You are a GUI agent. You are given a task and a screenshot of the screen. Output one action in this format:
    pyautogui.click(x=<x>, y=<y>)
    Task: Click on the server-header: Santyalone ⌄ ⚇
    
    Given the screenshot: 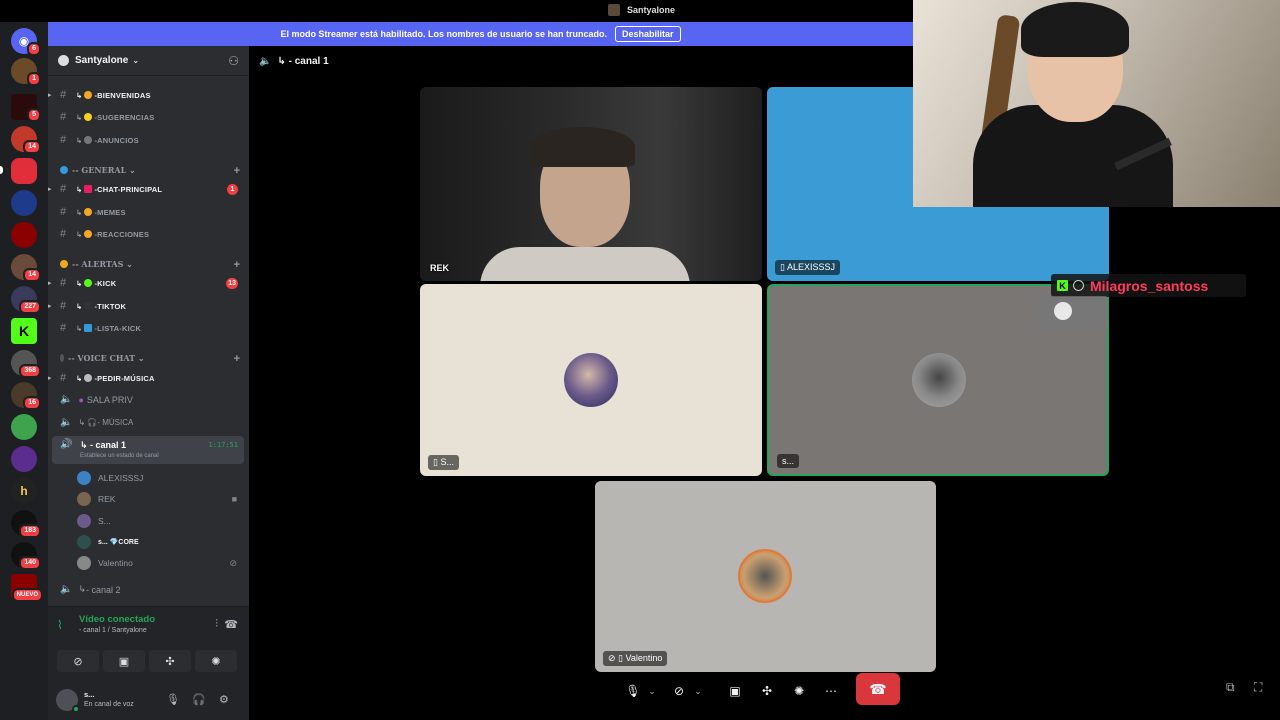 What is the action you would take?
    pyautogui.click(x=148, y=61)
    